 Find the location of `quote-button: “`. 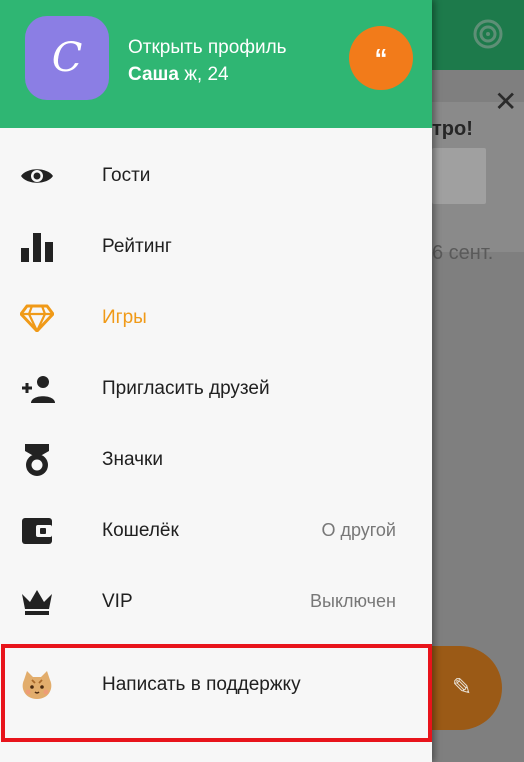

quote-button: “ is located at coordinates (381, 58).